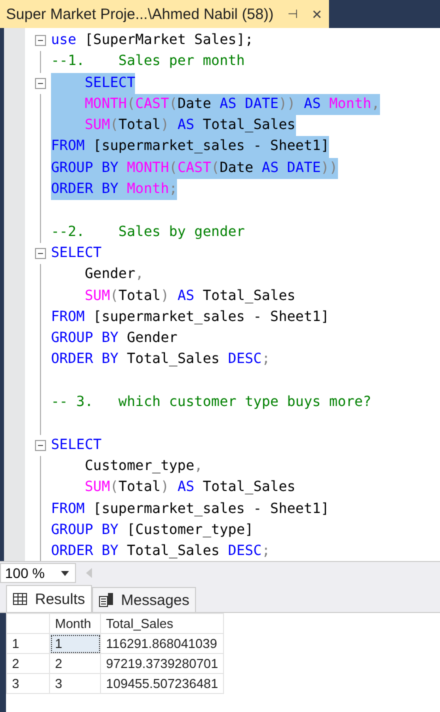  Describe the element at coordinates (211, 402) in the screenshot. I see `code-line: -- 3. which customer type buys more?` at that location.